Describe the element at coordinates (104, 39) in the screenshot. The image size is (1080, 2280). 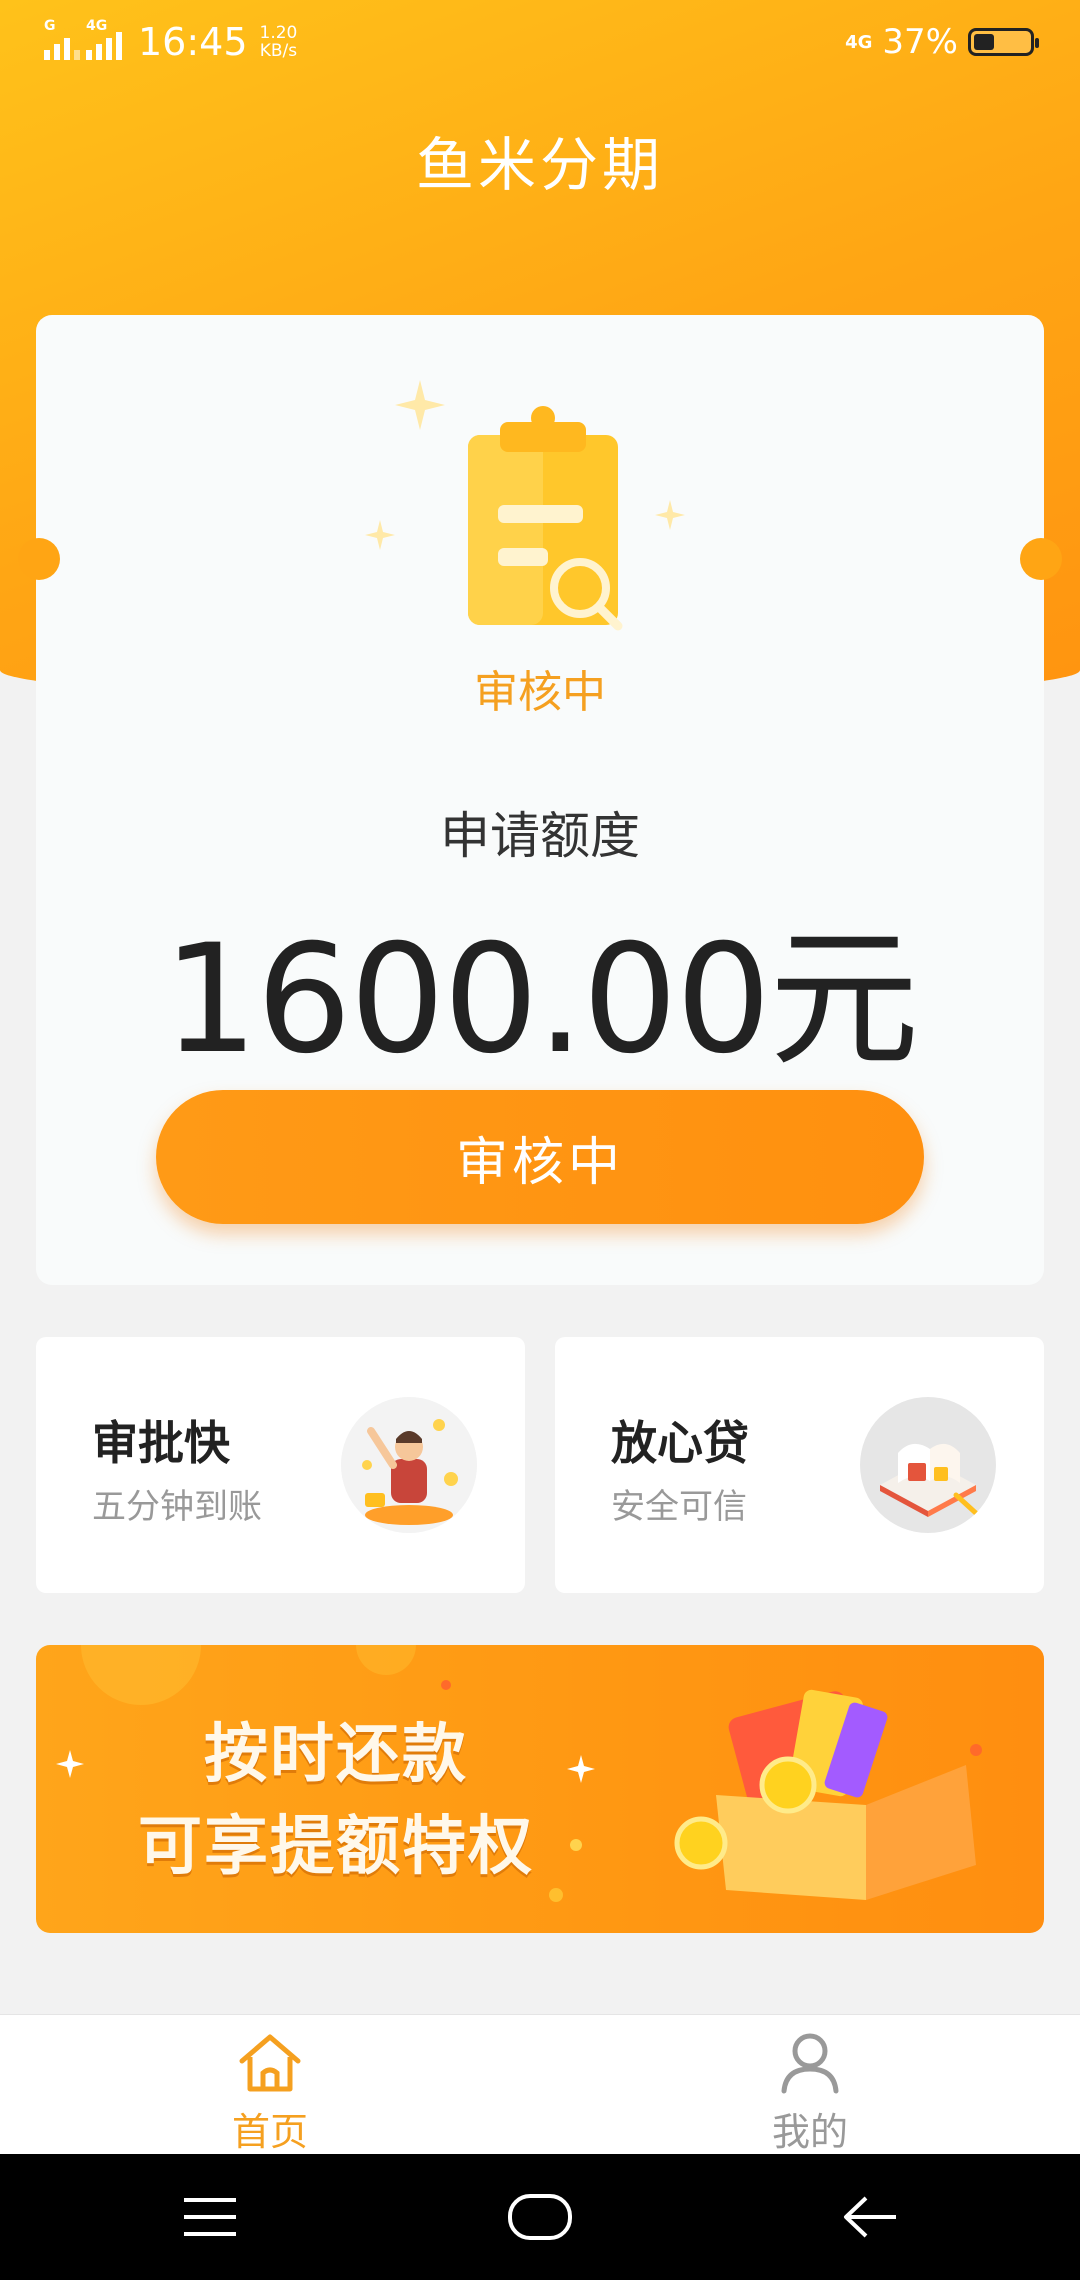
I see `signal-strength-icon: 4G` at that location.